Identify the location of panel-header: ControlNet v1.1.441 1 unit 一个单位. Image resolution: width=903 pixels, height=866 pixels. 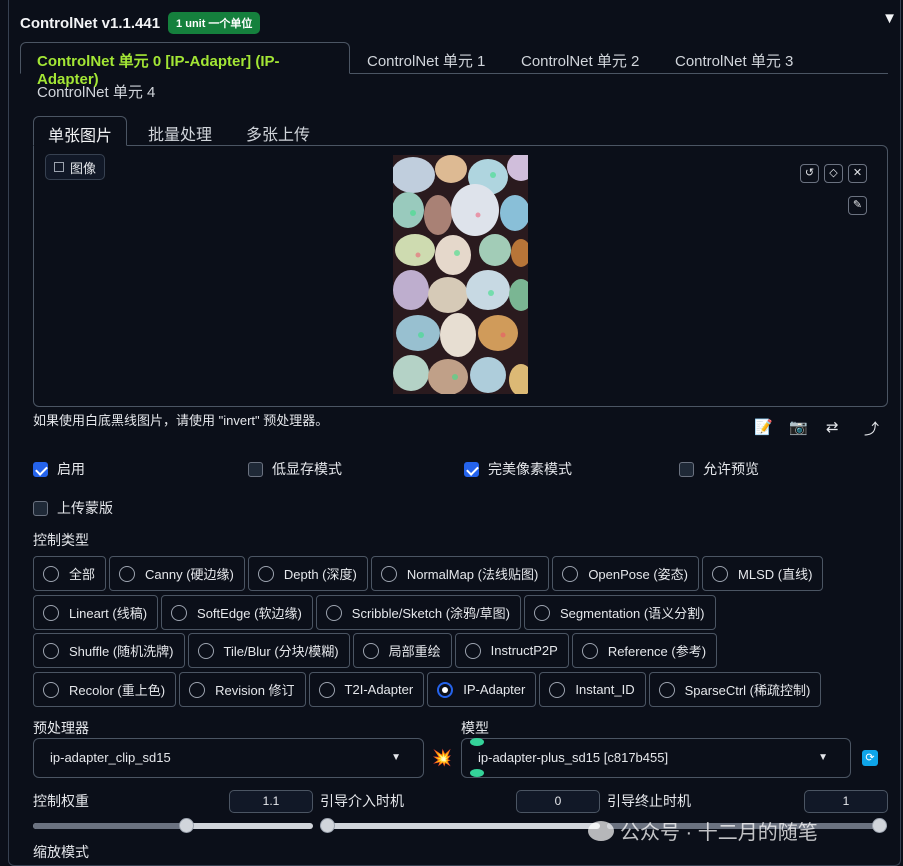
(140, 23).